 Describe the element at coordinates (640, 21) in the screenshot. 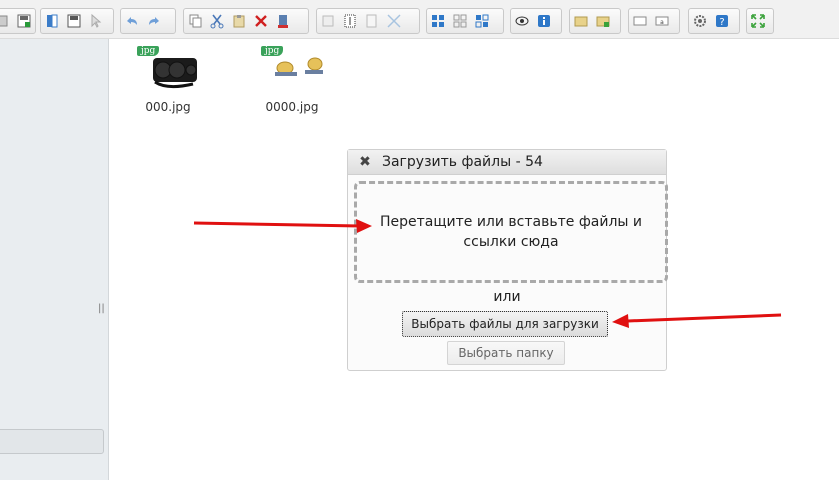

I see `select-all-icon` at that location.